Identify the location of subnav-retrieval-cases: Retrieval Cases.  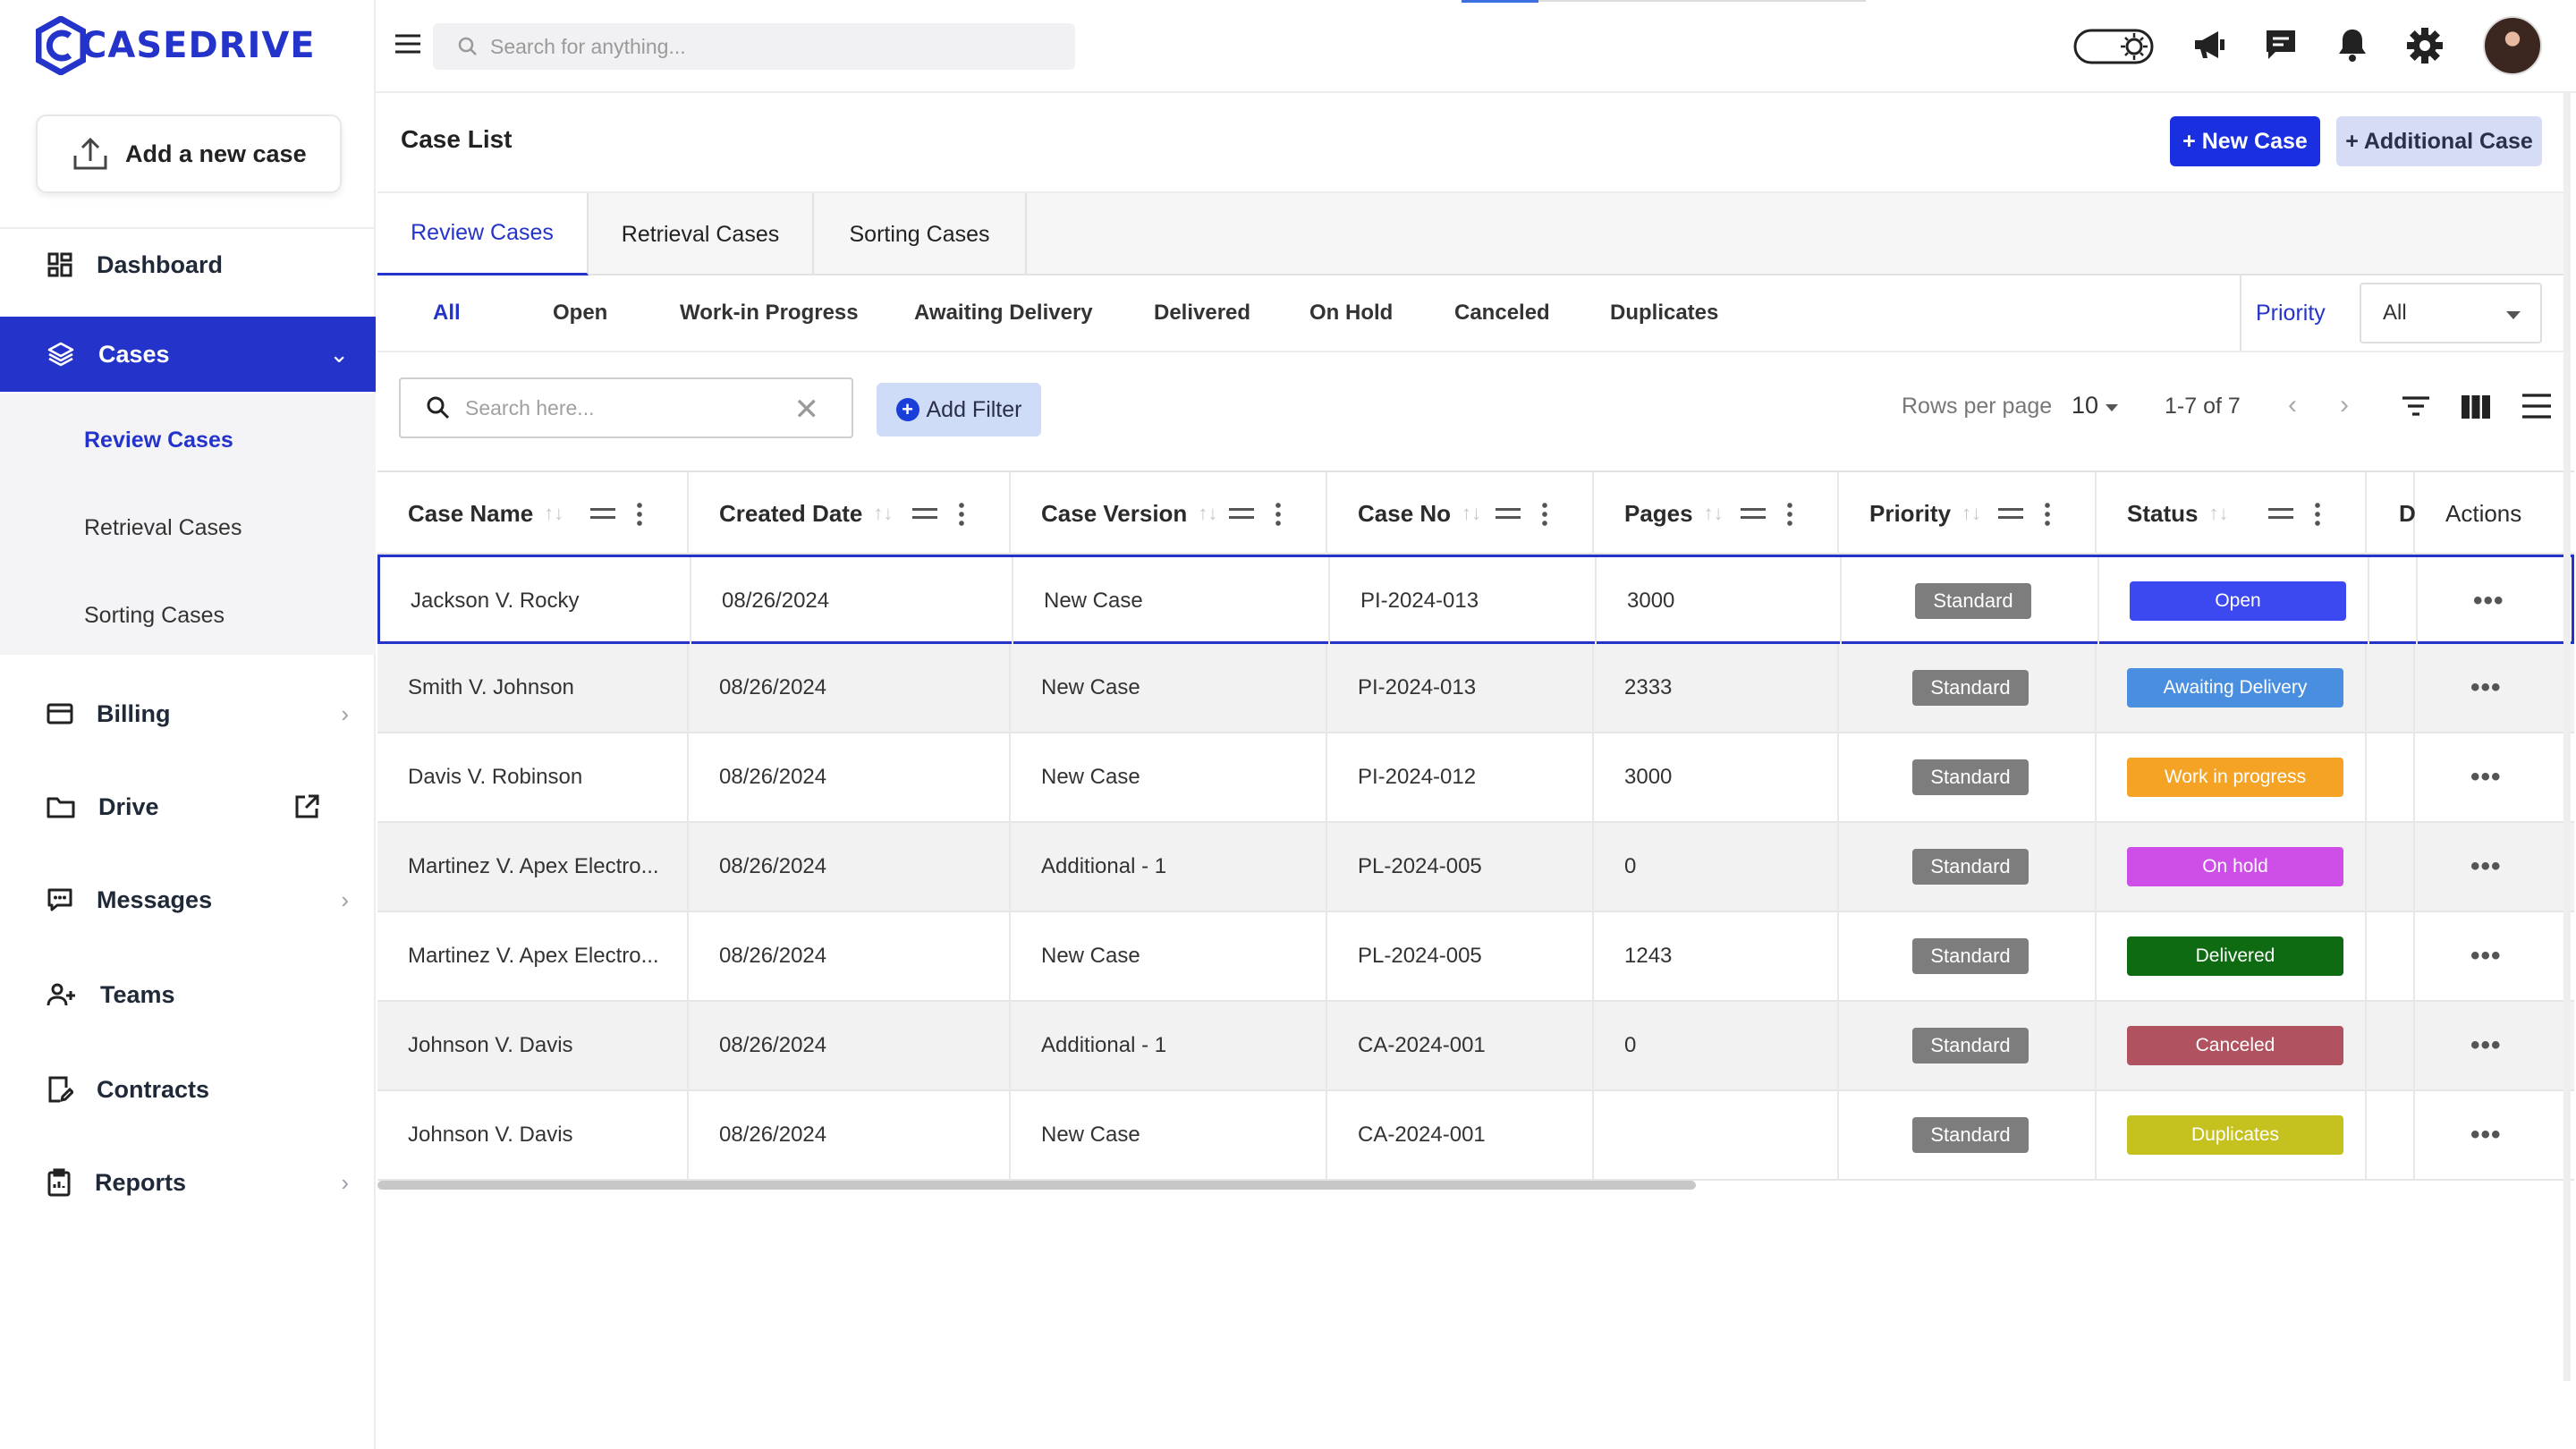
(163, 528).